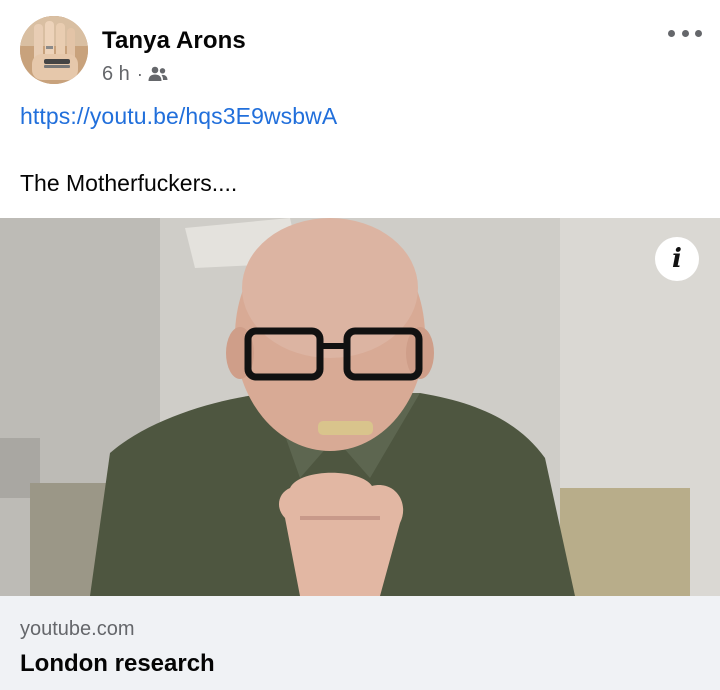 Image resolution: width=720 pixels, height=690 pixels. I want to click on info-icon: i, so click(677, 259).